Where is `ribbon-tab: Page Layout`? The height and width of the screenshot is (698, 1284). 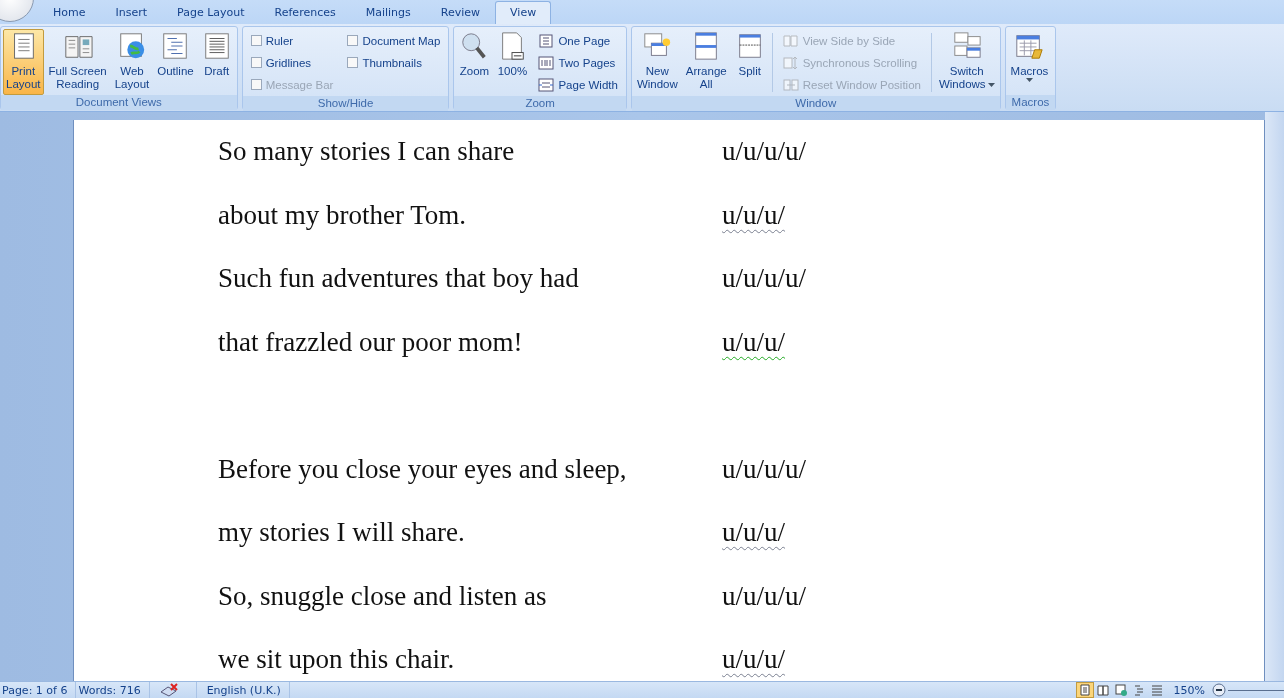
ribbon-tab: Page Layout is located at coordinates (211, 12).